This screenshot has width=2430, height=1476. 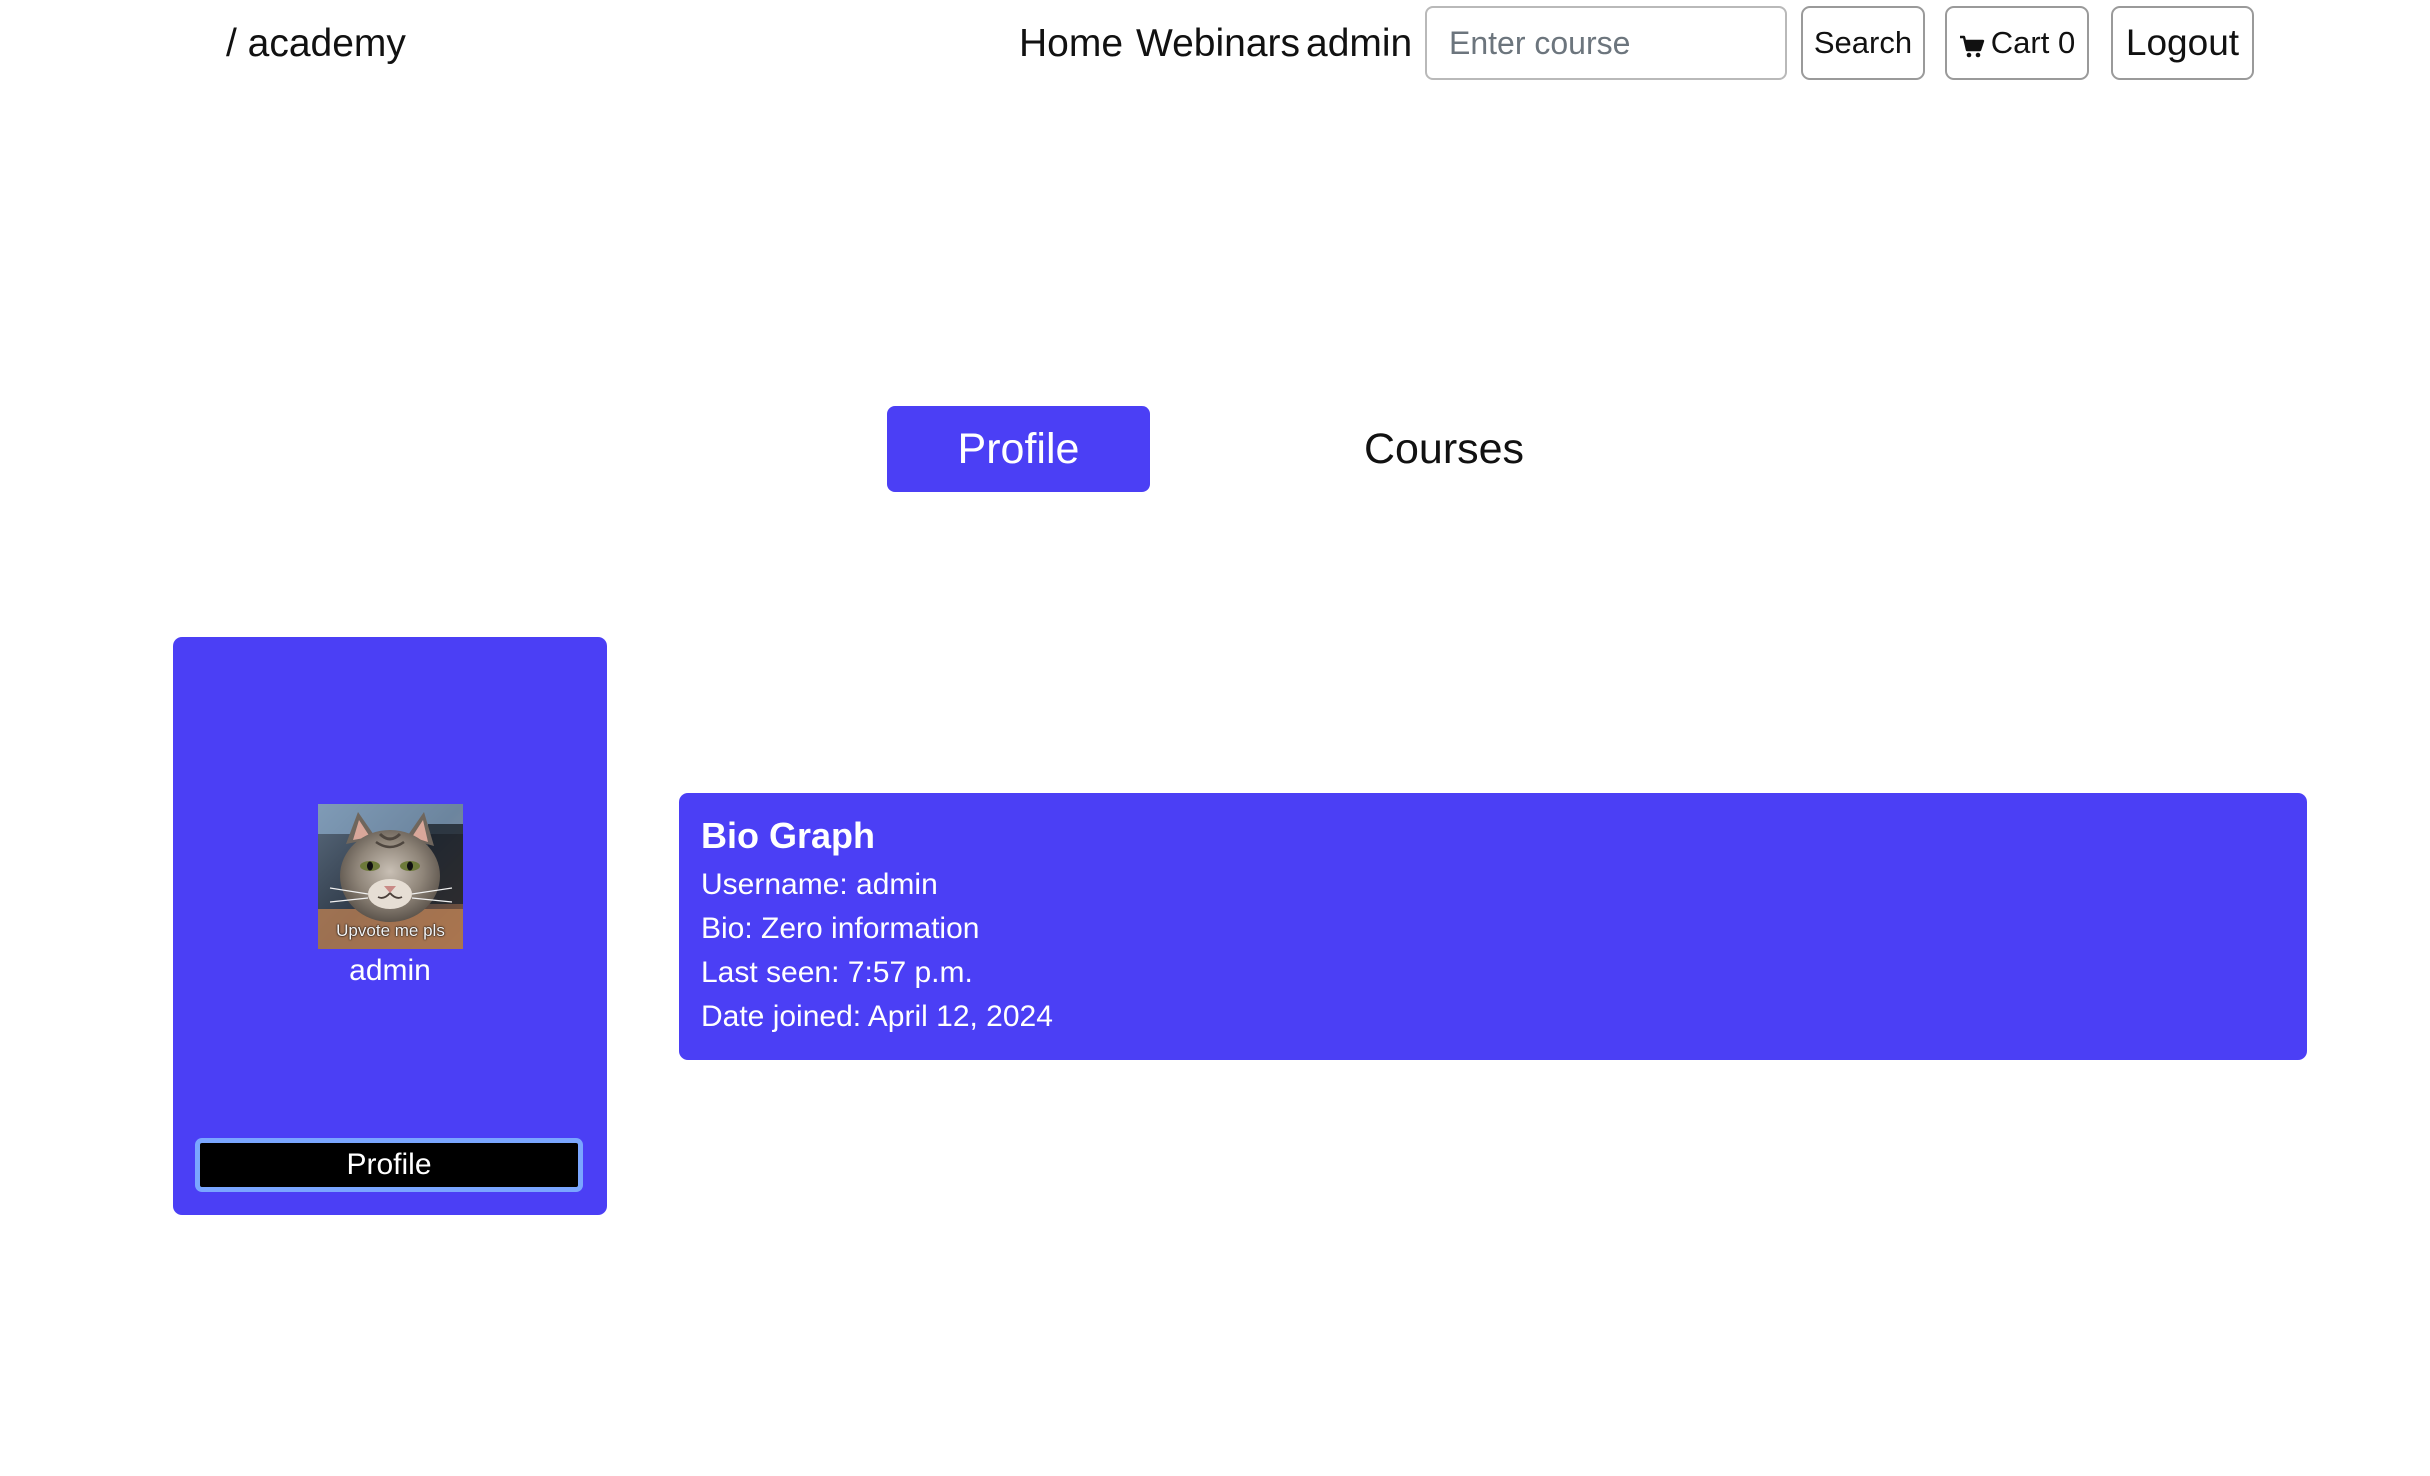 What do you see at coordinates (390, 876) in the screenshot?
I see `avatar: Upvote me pls` at bounding box center [390, 876].